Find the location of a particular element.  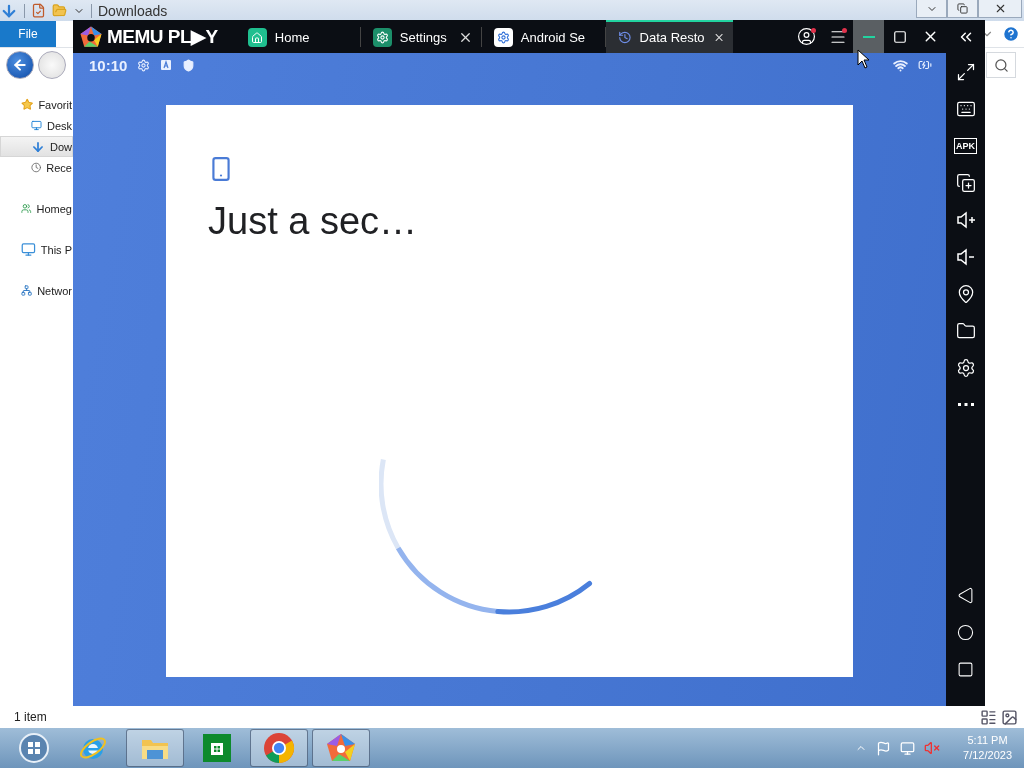

history-icon is located at coordinates (624, 37).